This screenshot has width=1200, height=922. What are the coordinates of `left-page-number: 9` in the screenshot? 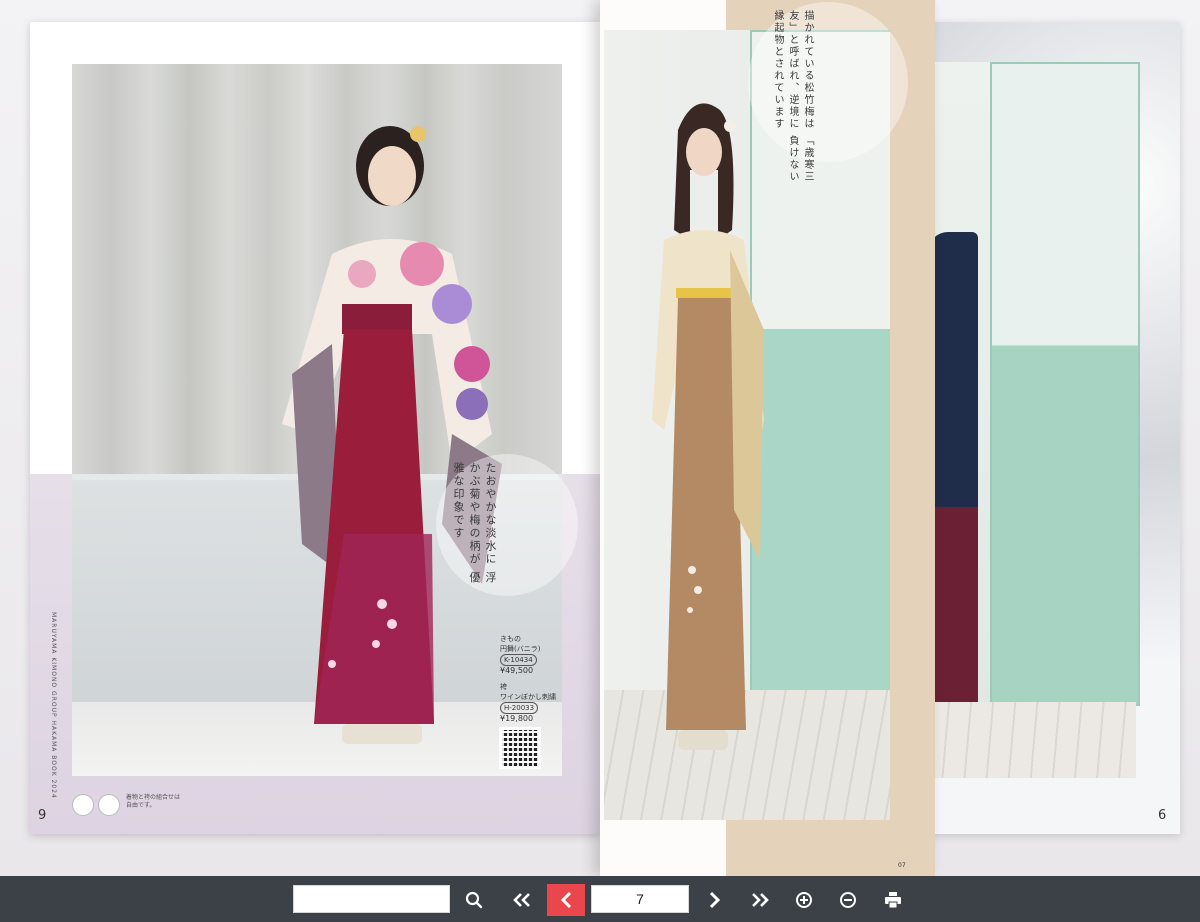 It's located at (42, 815).